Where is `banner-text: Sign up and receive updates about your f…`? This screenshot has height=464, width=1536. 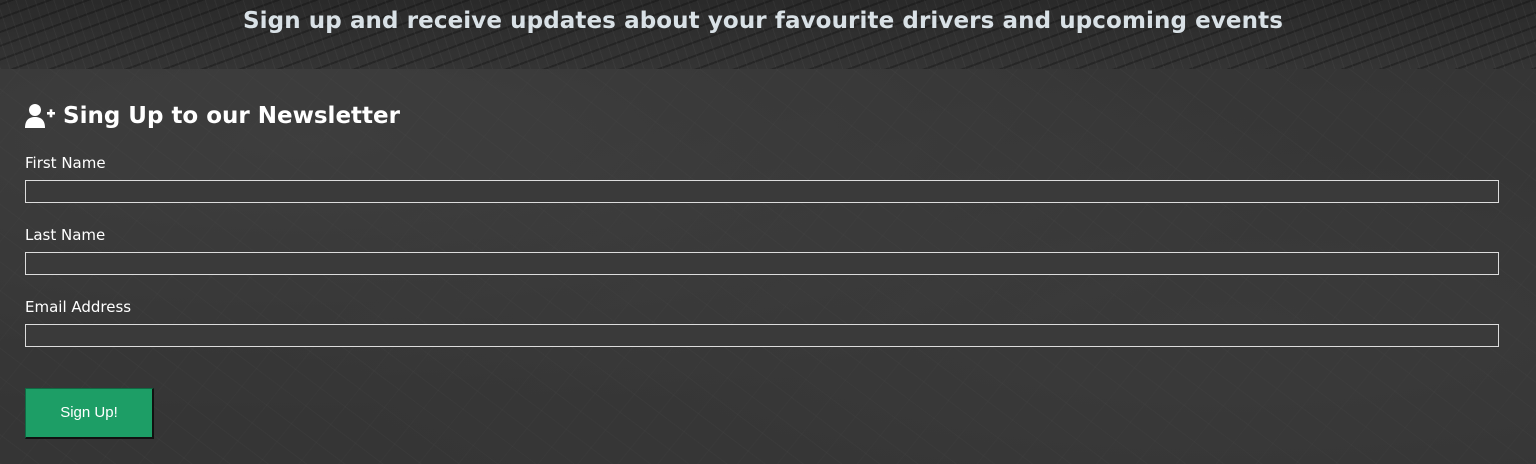 banner-text: Sign up and receive updates about your f… is located at coordinates (763, 21).